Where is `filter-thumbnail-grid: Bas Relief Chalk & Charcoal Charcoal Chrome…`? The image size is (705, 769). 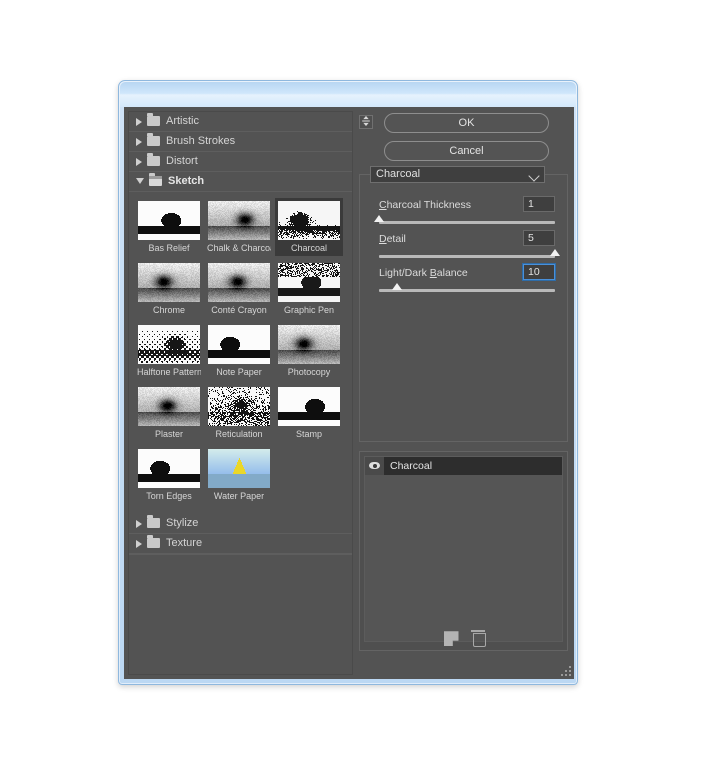
filter-thumbnail-grid: Bas Relief Chalk & Charcoal Charcoal Chrome… is located at coordinates (239, 353).